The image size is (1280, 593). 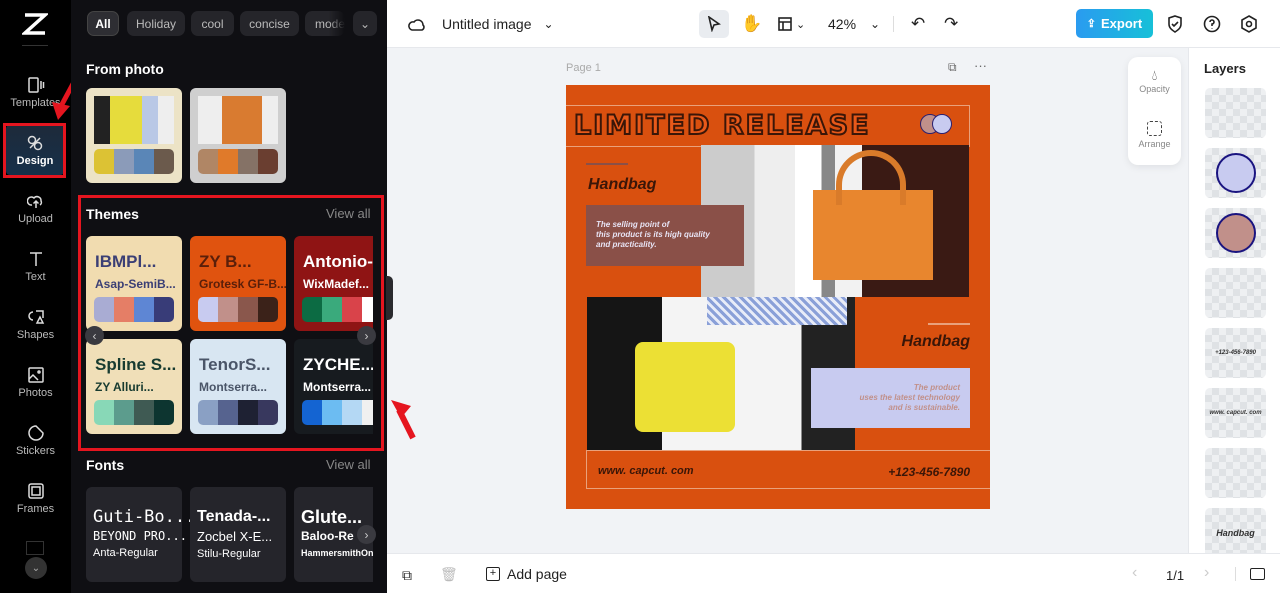 I want to click on nav-frames: Frames, so click(x=35, y=498).